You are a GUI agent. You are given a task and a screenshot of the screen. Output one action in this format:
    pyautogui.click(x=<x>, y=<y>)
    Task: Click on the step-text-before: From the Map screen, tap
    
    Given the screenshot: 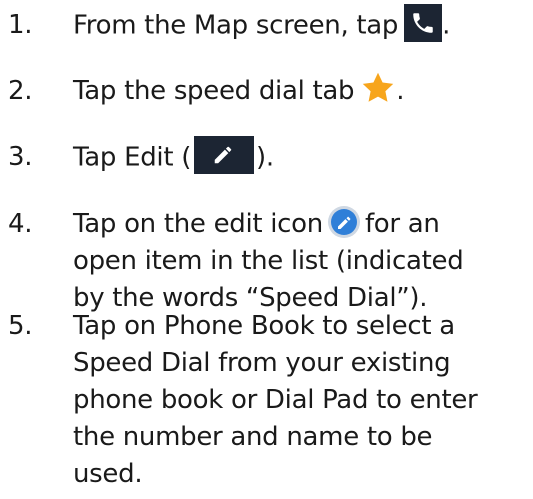 What is the action you would take?
    pyautogui.click(x=236, y=25)
    